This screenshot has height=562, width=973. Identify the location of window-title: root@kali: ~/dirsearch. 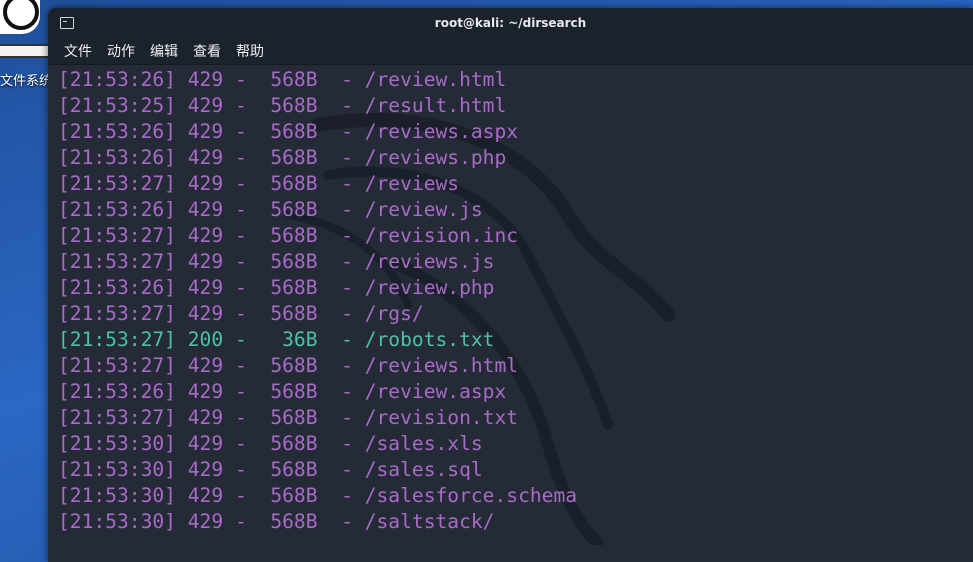
(510, 23).